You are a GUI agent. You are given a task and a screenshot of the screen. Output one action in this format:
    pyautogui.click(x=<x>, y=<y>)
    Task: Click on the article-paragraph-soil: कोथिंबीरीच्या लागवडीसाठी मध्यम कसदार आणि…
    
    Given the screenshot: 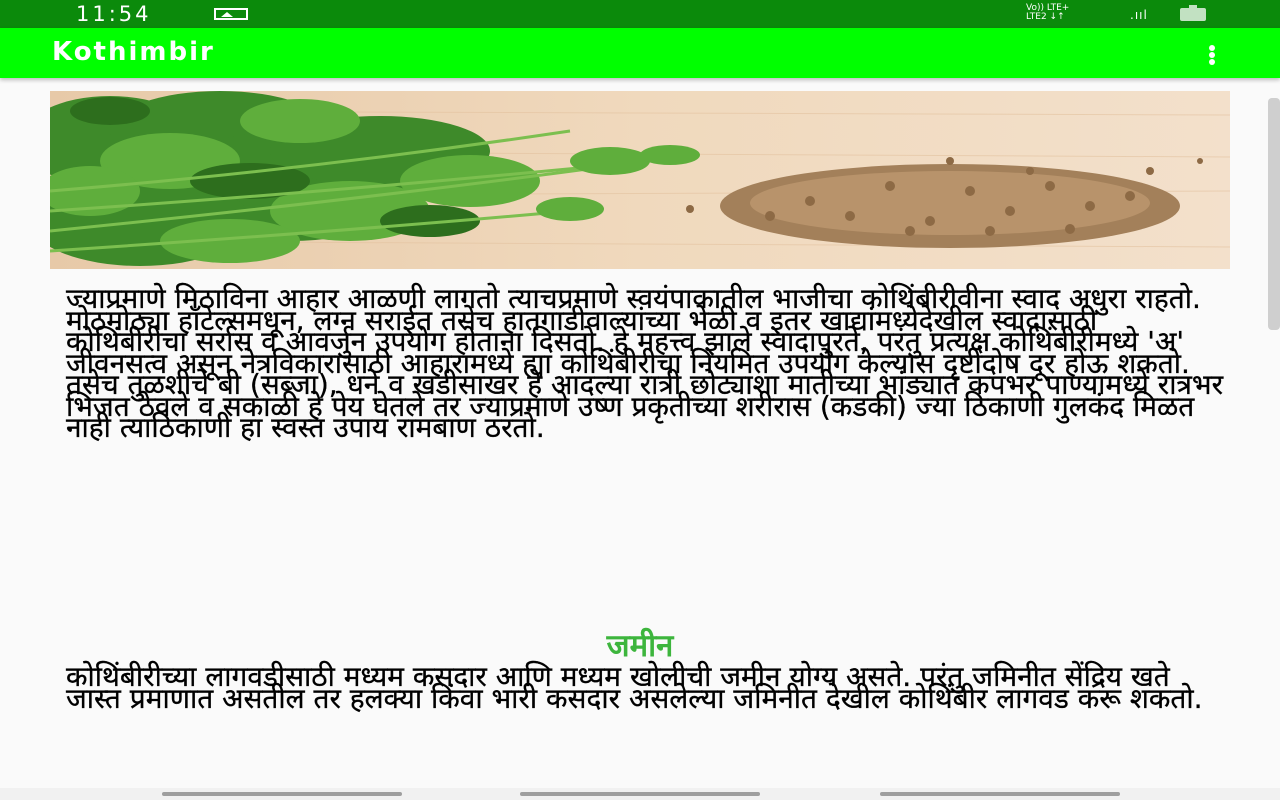 What is the action you would take?
    pyautogui.click(x=634, y=687)
    